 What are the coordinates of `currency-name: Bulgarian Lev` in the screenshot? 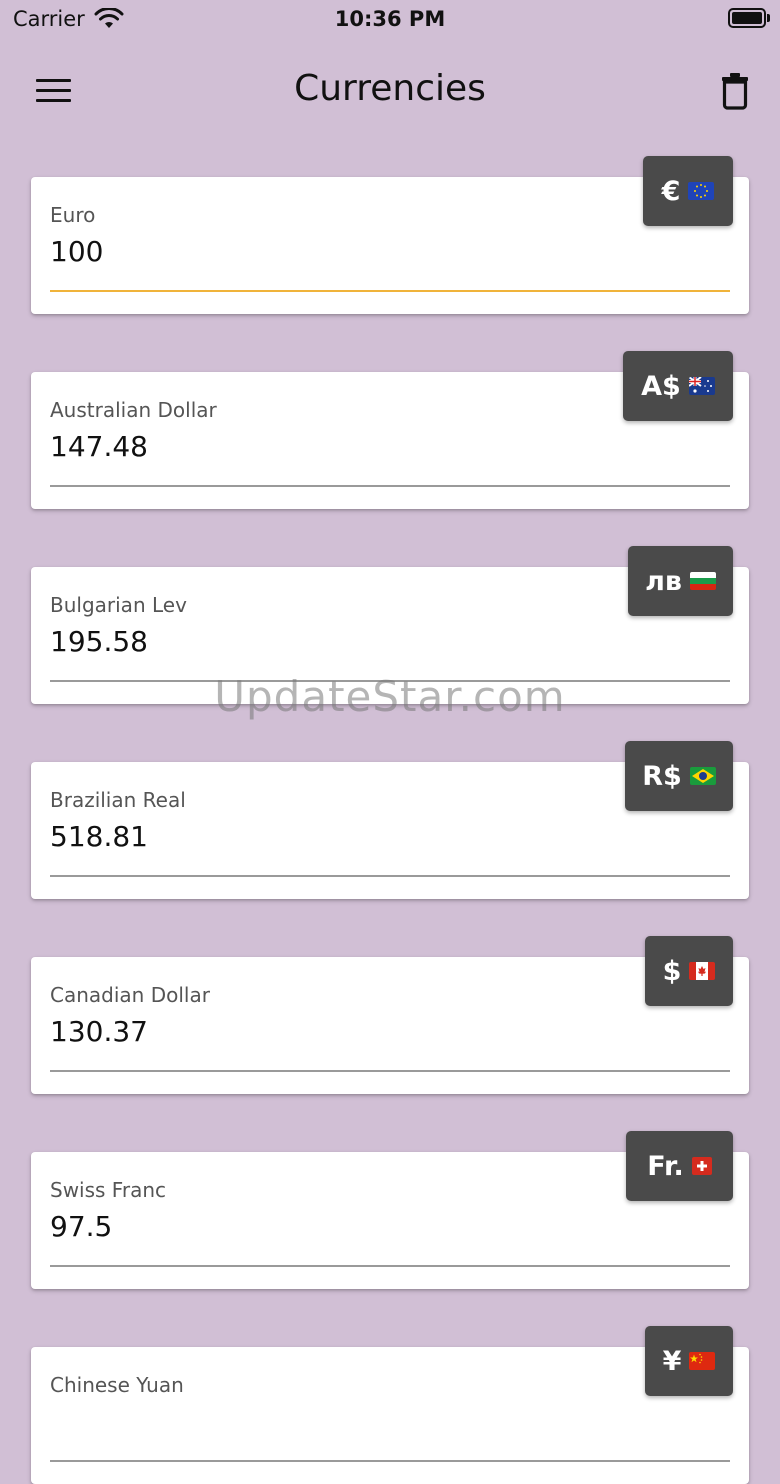 It's located at (118, 605).